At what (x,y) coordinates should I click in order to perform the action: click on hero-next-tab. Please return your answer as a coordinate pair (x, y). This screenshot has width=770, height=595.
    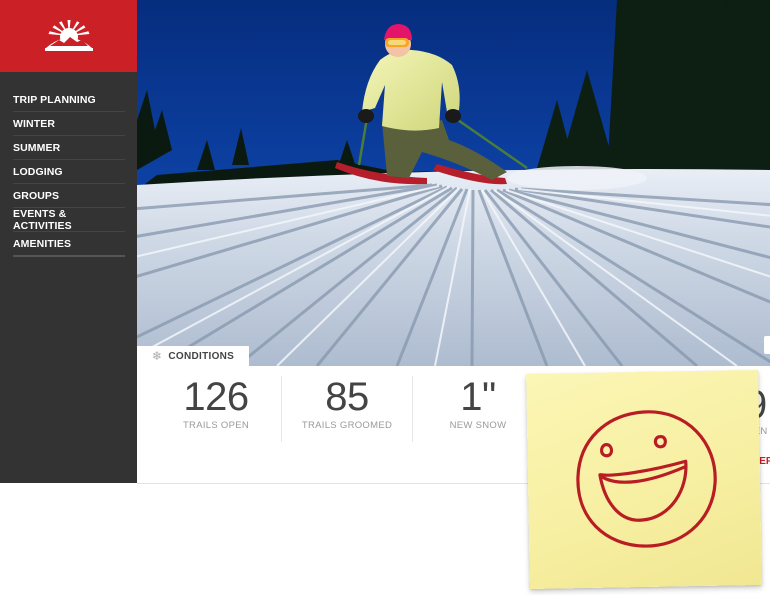
    Looking at the image, I should click on (767, 345).